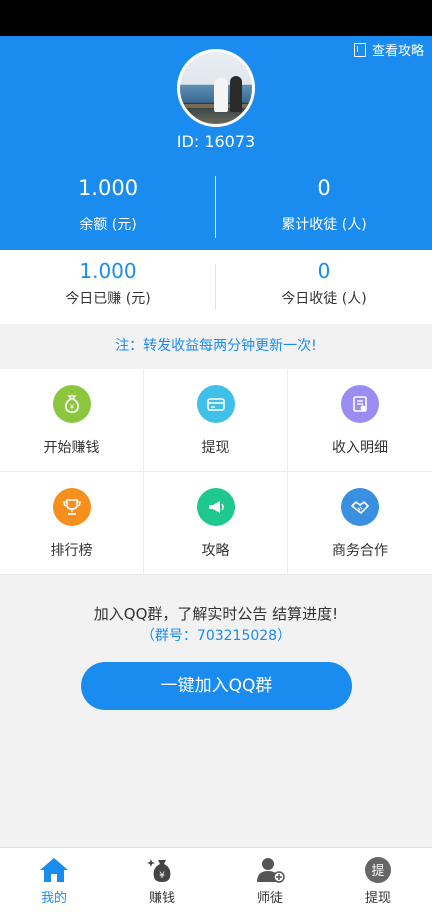 This screenshot has height=912, width=432. I want to click on grid-item-guide: 攻略, so click(216, 523).